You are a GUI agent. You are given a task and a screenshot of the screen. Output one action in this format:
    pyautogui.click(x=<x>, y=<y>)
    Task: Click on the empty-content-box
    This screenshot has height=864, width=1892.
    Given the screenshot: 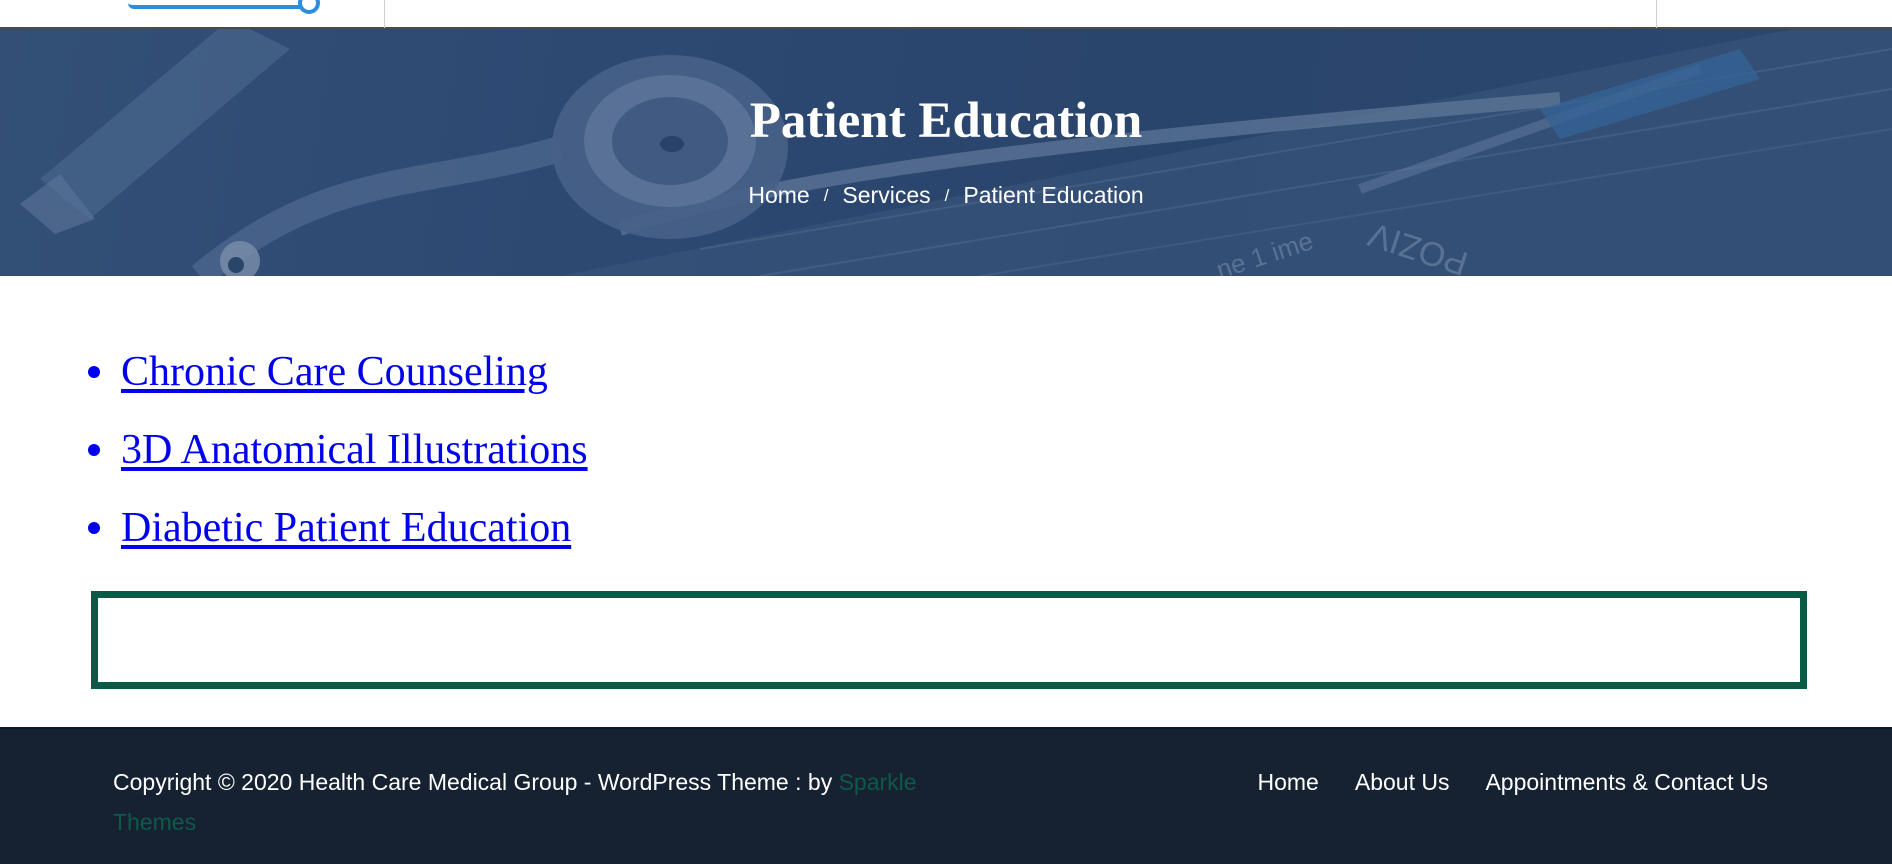 What is the action you would take?
    pyautogui.click(x=949, y=640)
    